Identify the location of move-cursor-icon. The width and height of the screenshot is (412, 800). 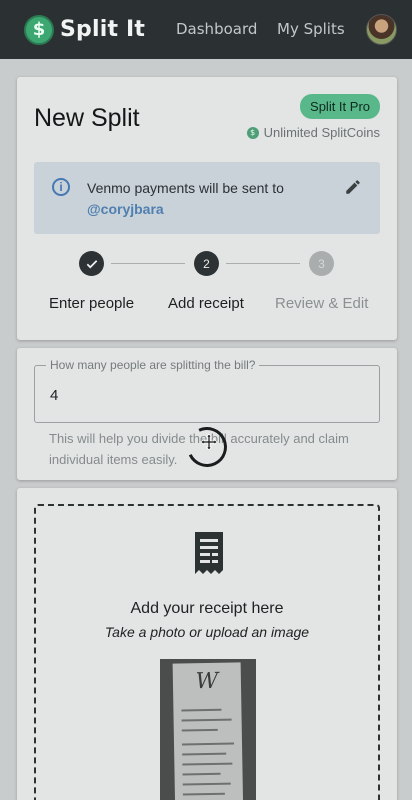
(209, 442).